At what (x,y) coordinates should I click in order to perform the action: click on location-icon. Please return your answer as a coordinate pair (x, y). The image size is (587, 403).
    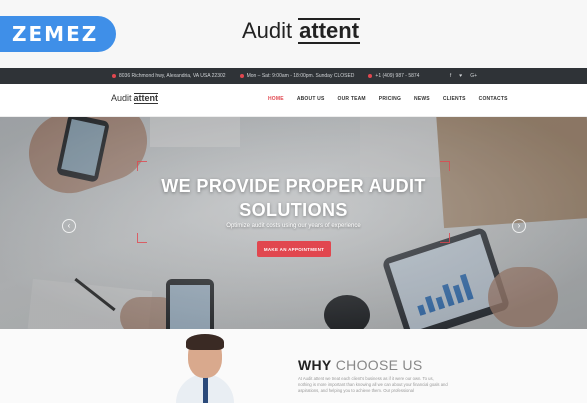
    Looking at the image, I should click on (114, 76).